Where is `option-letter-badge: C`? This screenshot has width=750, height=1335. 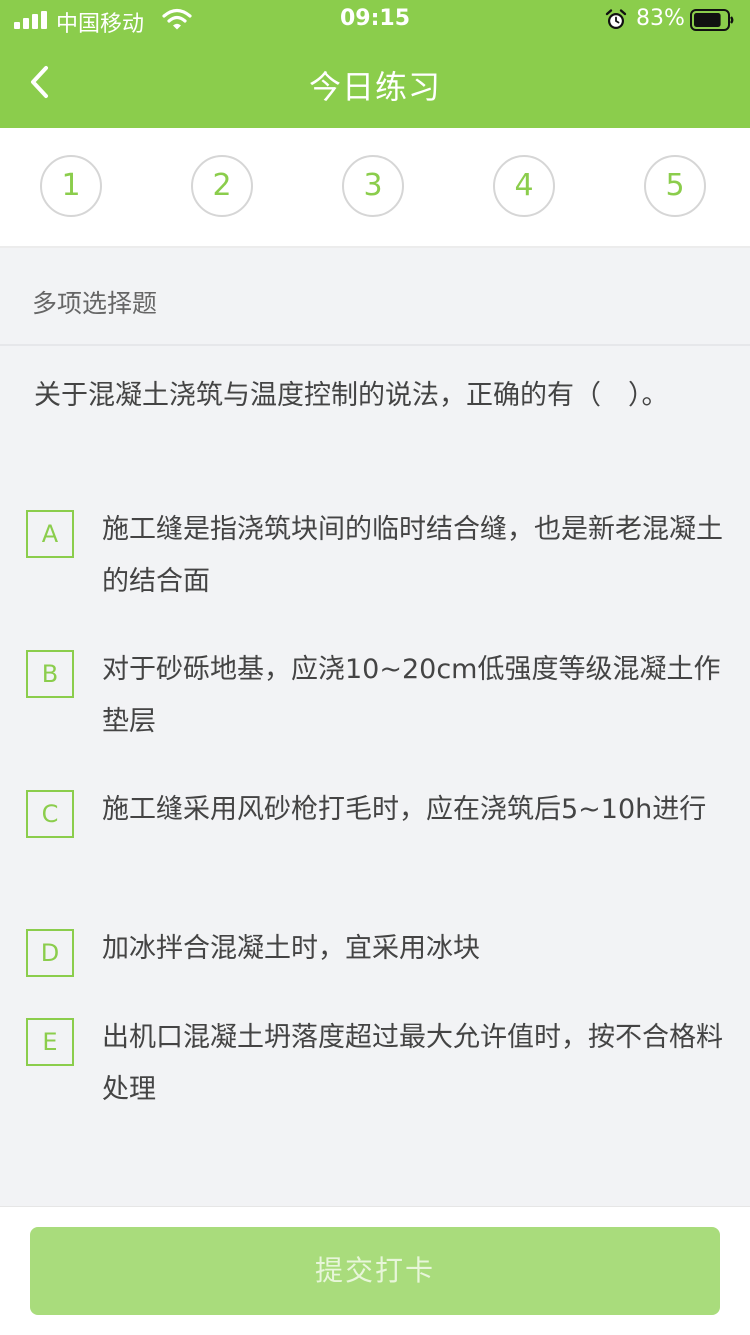 option-letter-badge: C is located at coordinates (50, 814).